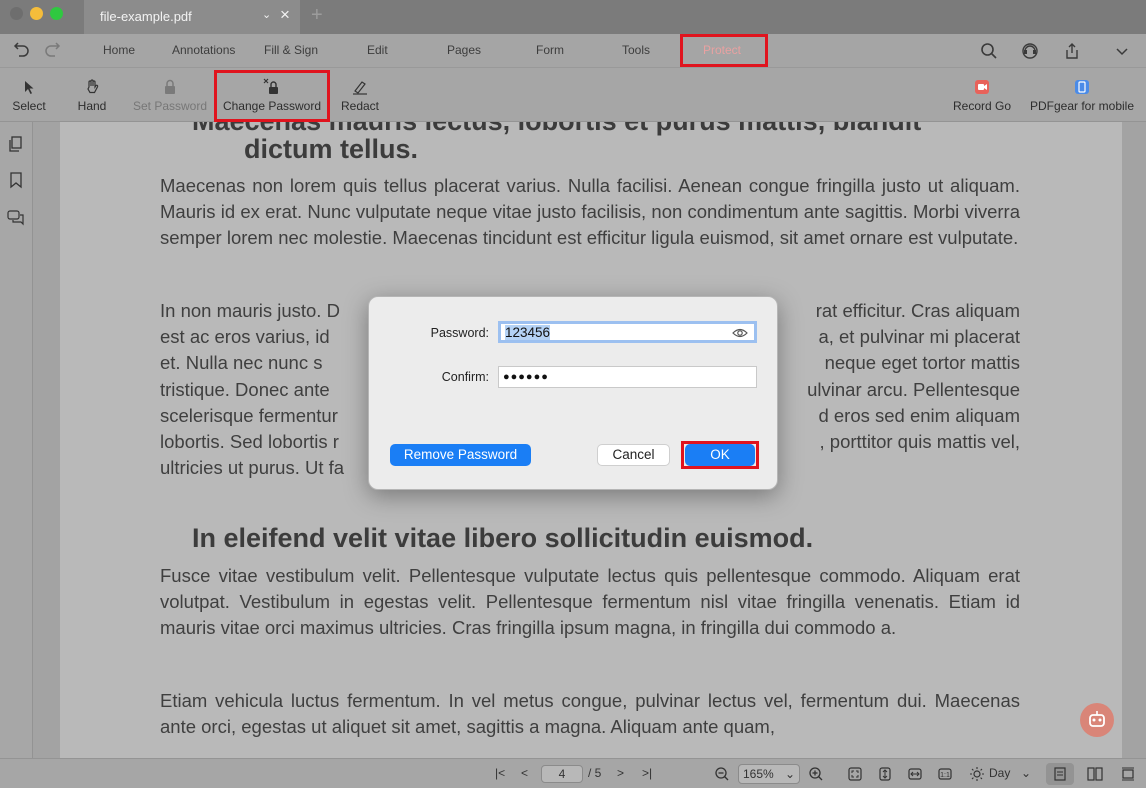 This screenshot has width=1146, height=788. I want to click on bookmark-icon, so click(16, 180).